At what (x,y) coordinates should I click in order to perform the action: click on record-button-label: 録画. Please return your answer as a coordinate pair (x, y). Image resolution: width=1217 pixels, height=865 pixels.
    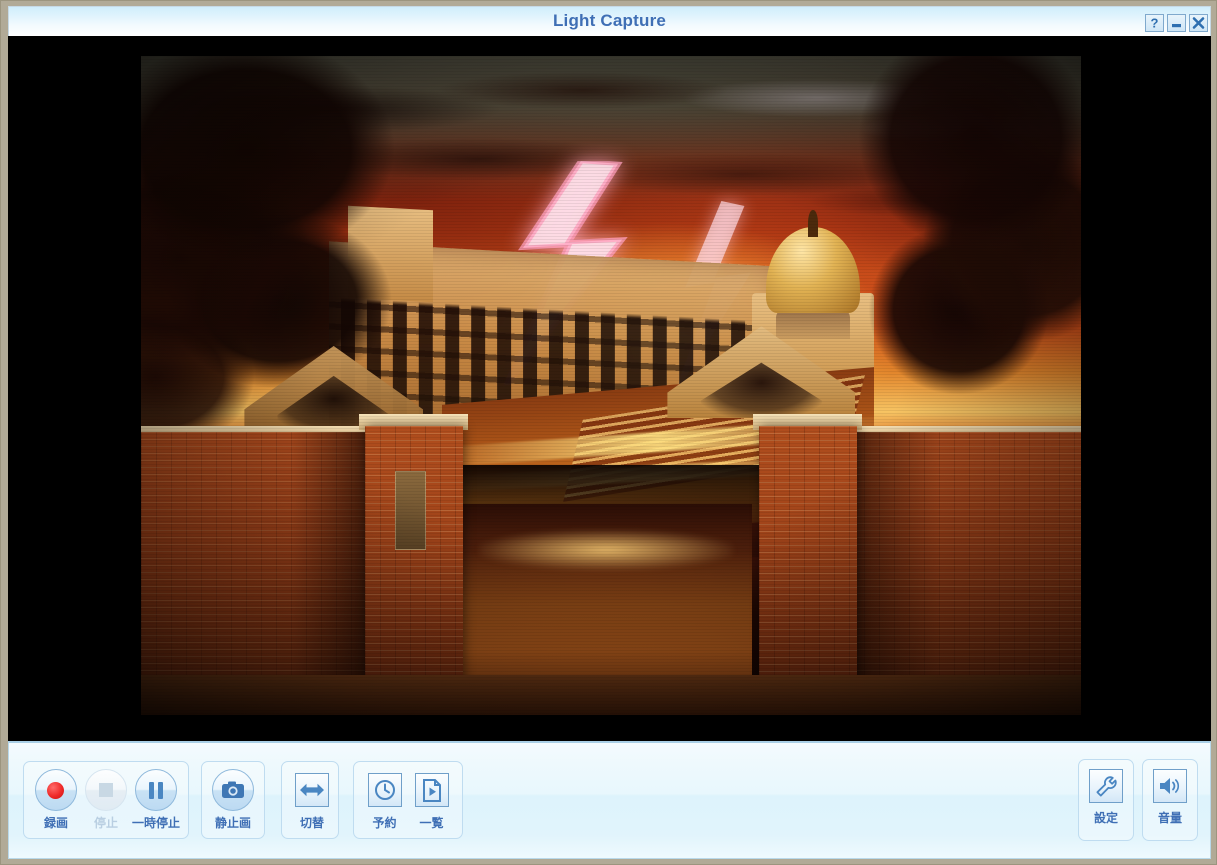
    Looking at the image, I should click on (55, 823).